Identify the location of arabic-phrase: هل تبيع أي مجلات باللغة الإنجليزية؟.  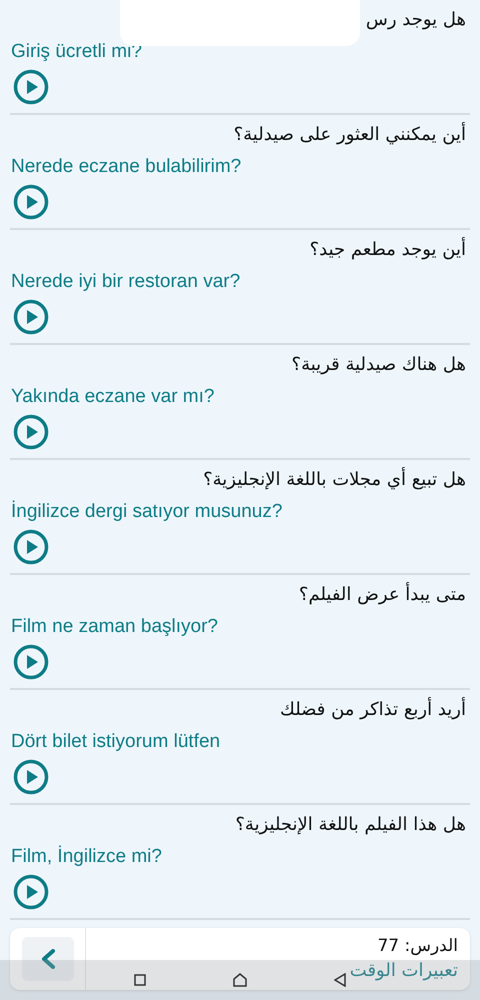
(334, 479).